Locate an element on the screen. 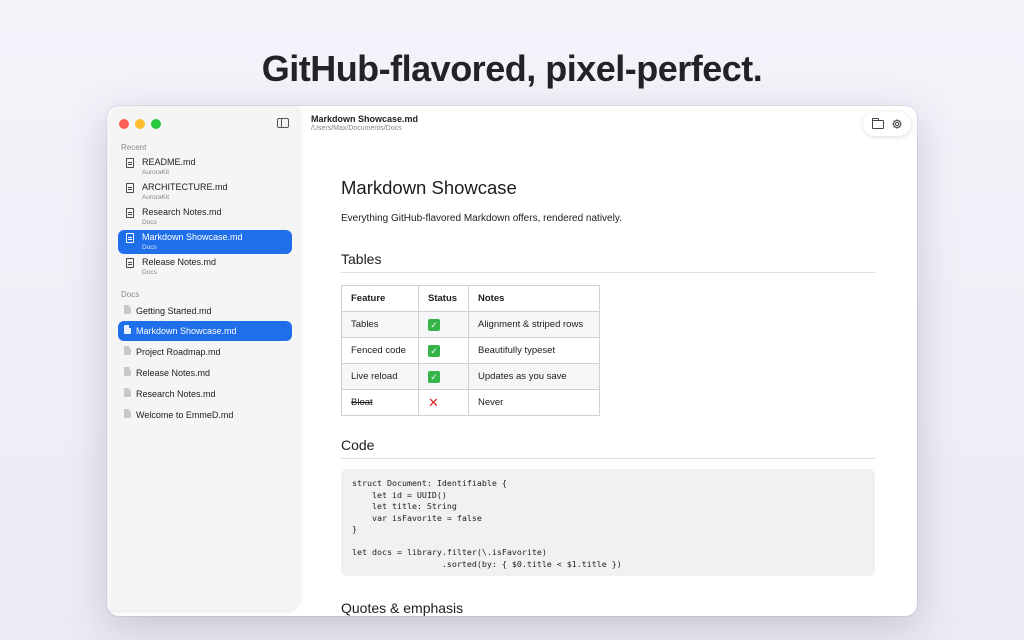  table-header-row: Feature Status Notes is located at coordinates (470, 298).